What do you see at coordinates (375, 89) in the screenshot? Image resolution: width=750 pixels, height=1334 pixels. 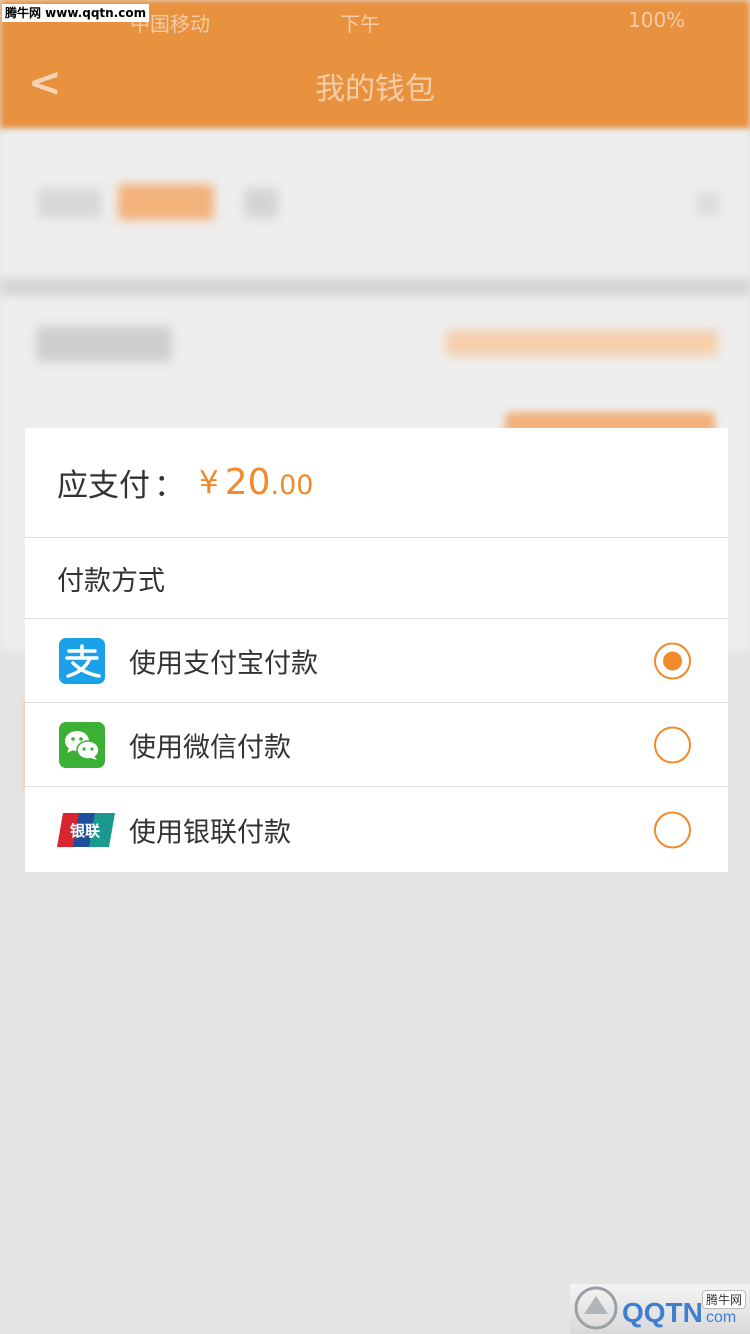 I see `header-title: 我的钱包` at bounding box center [375, 89].